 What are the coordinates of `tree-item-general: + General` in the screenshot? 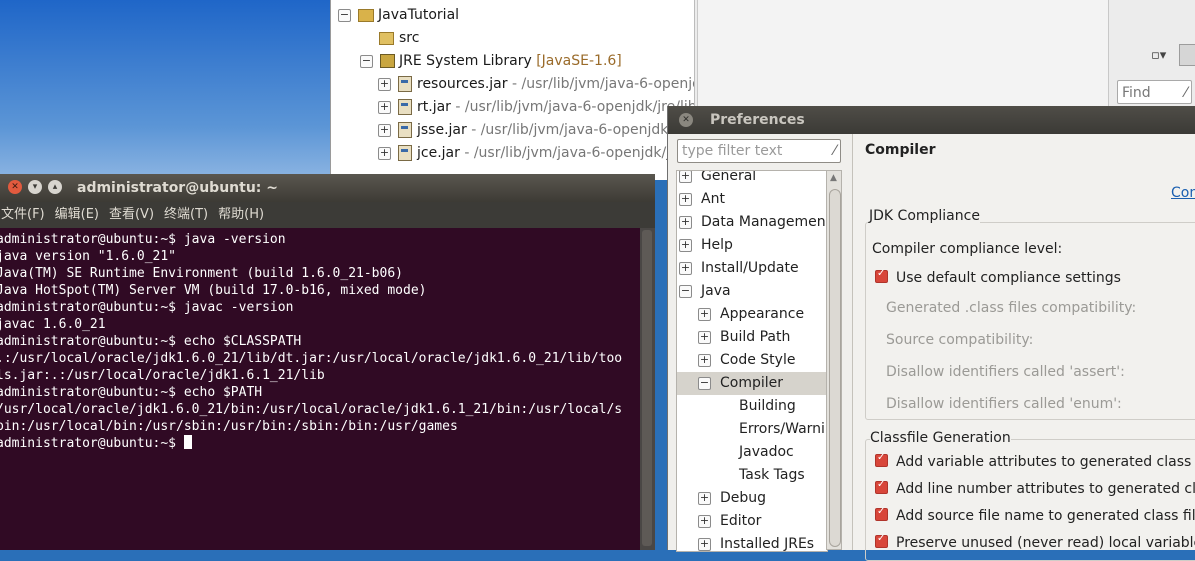 It's located at (718, 179).